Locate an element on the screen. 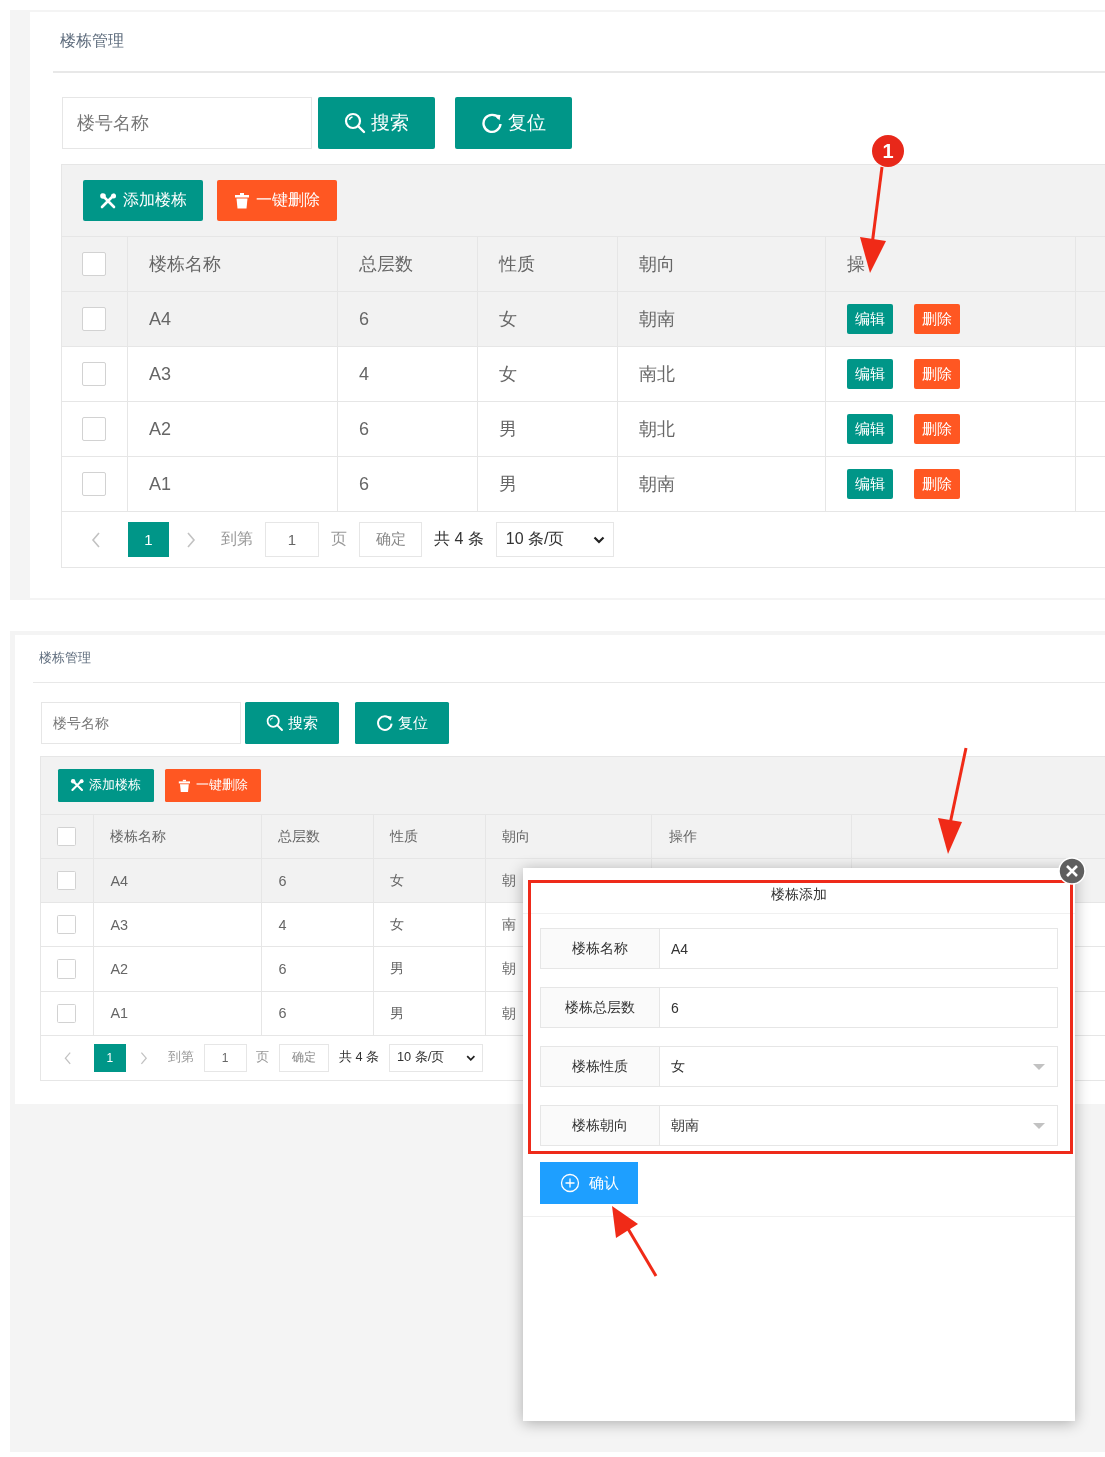 This screenshot has height=1457, width=1105. field-label: 楼栋总层数 is located at coordinates (600, 1007).